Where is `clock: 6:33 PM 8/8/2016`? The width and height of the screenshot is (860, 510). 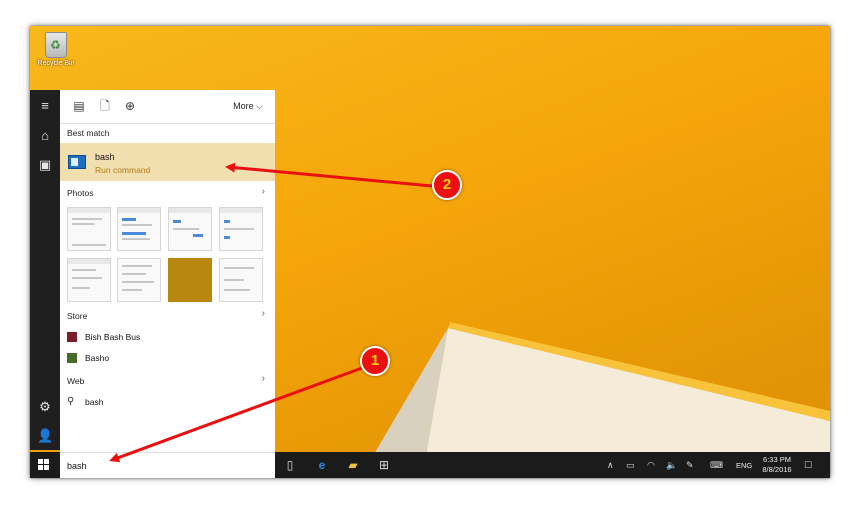 clock: 6:33 PM 8/8/2016 is located at coordinates (777, 465).